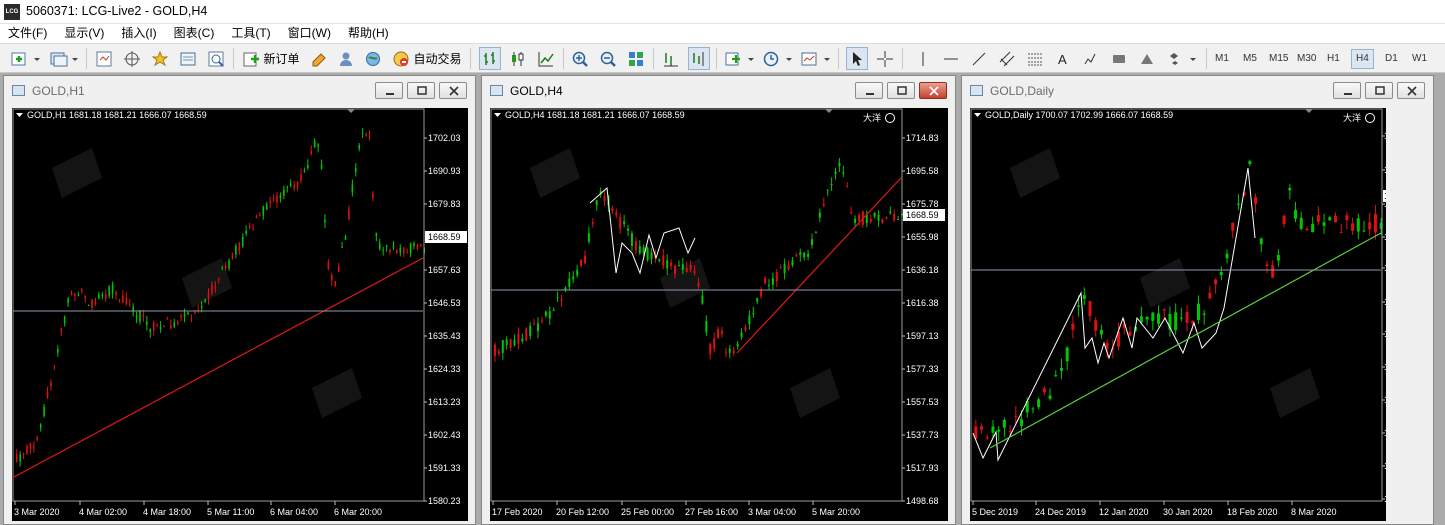  What do you see at coordinates (671, 58) in the screenshot?
I see `chart-shift-button` at bounding box center [671, 58].